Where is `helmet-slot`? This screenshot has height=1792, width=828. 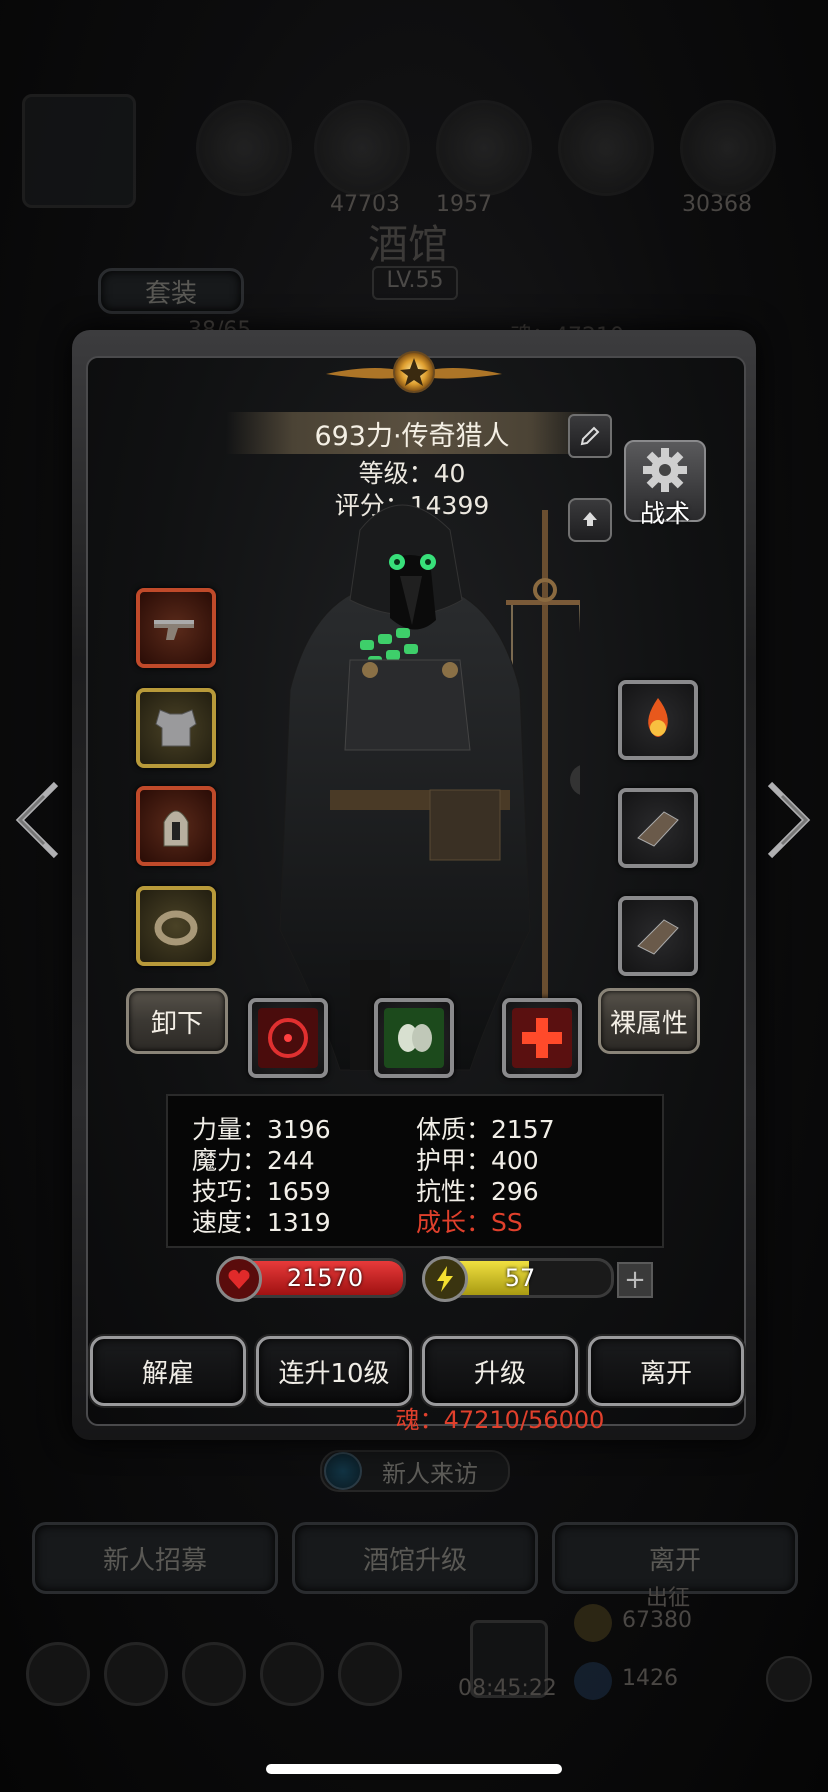
helmet-slot is located at coordinates (176, 826).